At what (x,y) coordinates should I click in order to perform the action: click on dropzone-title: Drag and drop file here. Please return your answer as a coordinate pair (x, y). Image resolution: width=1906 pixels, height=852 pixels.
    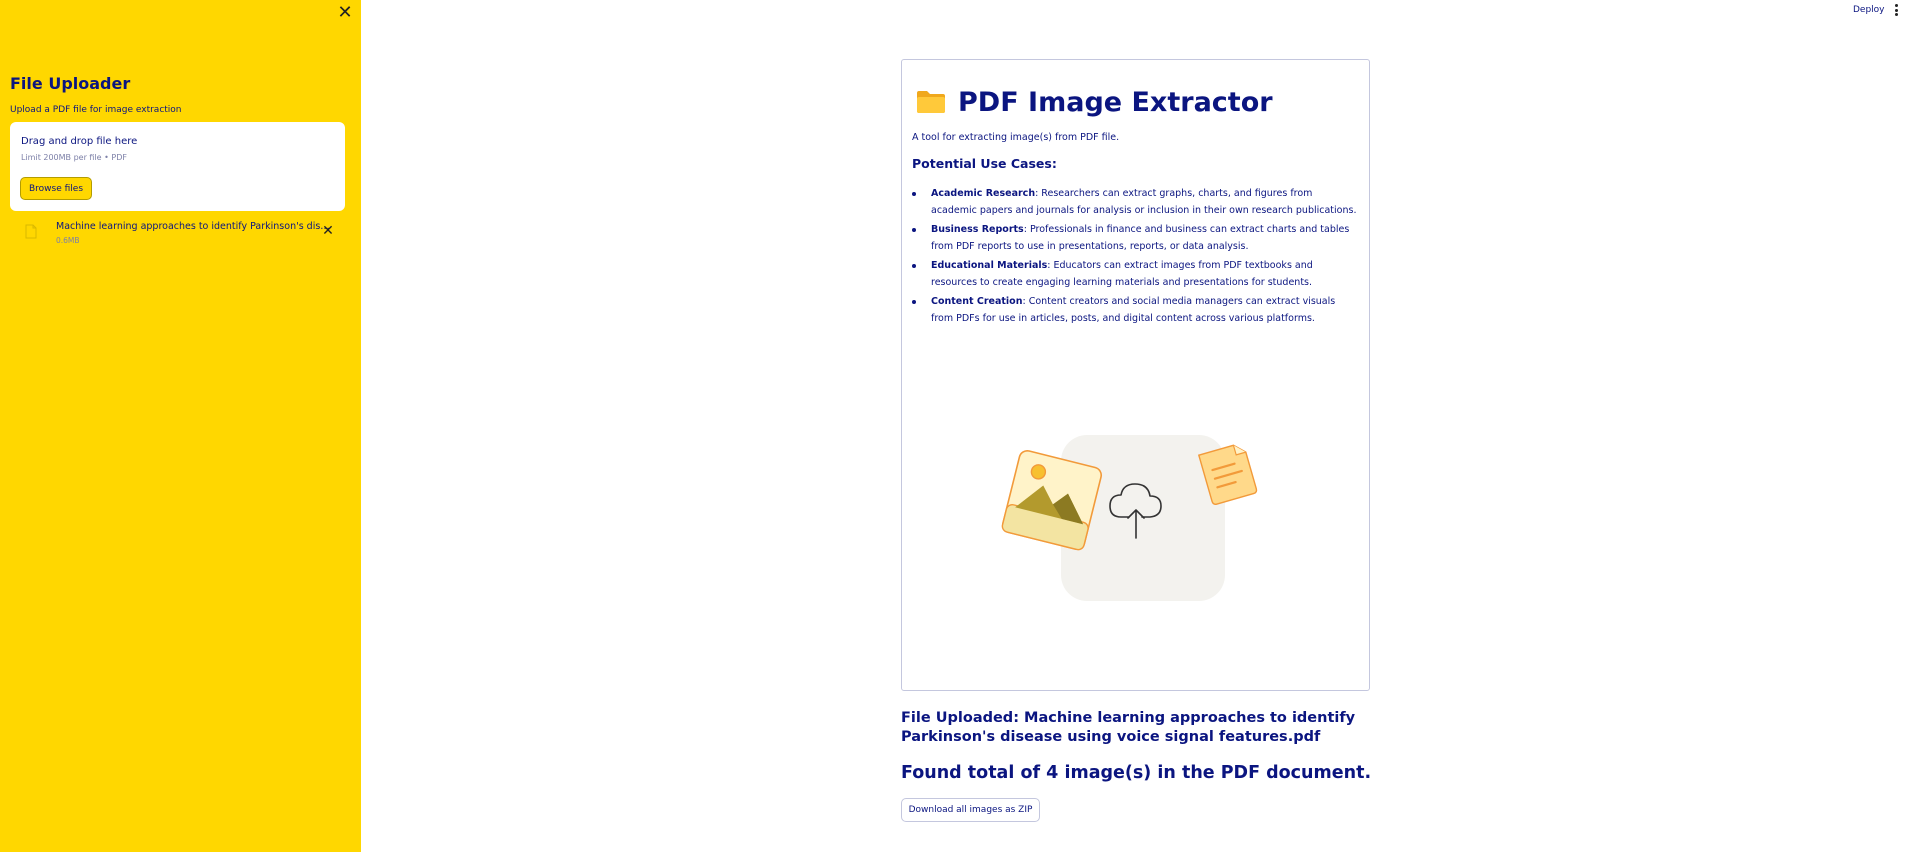
    Looking at the image, I should click on (79, 141).